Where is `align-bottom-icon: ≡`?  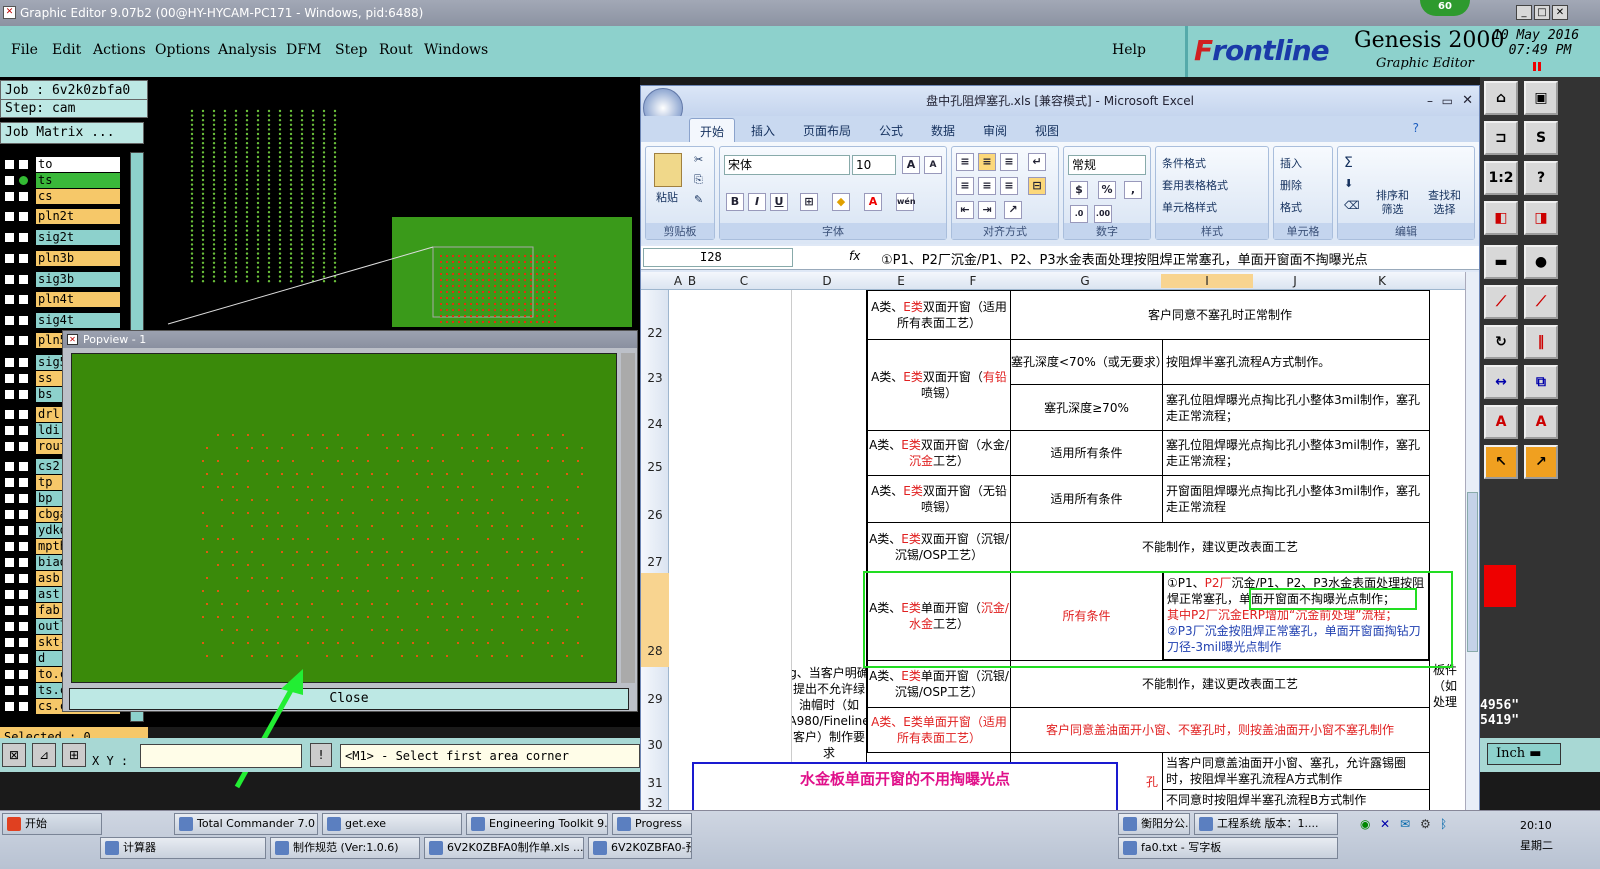 align-bottom-icon: ≡ is located at coordinates (1009, 162).